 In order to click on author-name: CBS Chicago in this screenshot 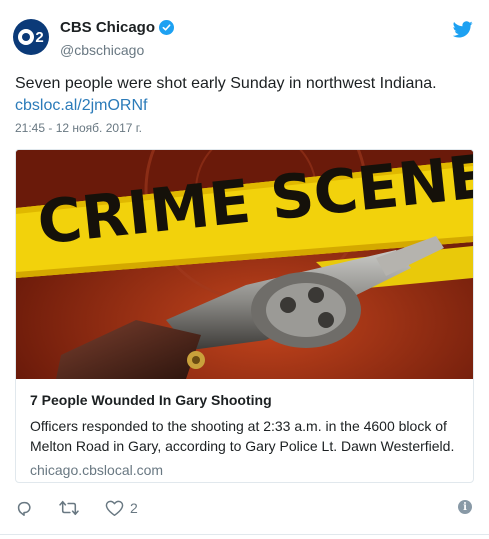, I will do `click(107, 27)`.